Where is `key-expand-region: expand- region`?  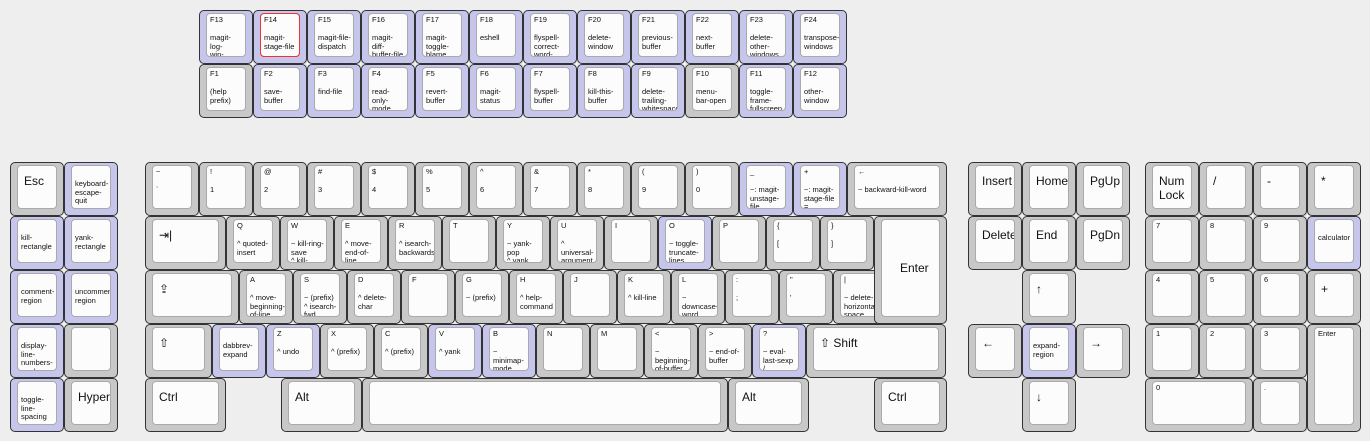 key-expand-region: expand- region is located at coordinates (1049, 351).